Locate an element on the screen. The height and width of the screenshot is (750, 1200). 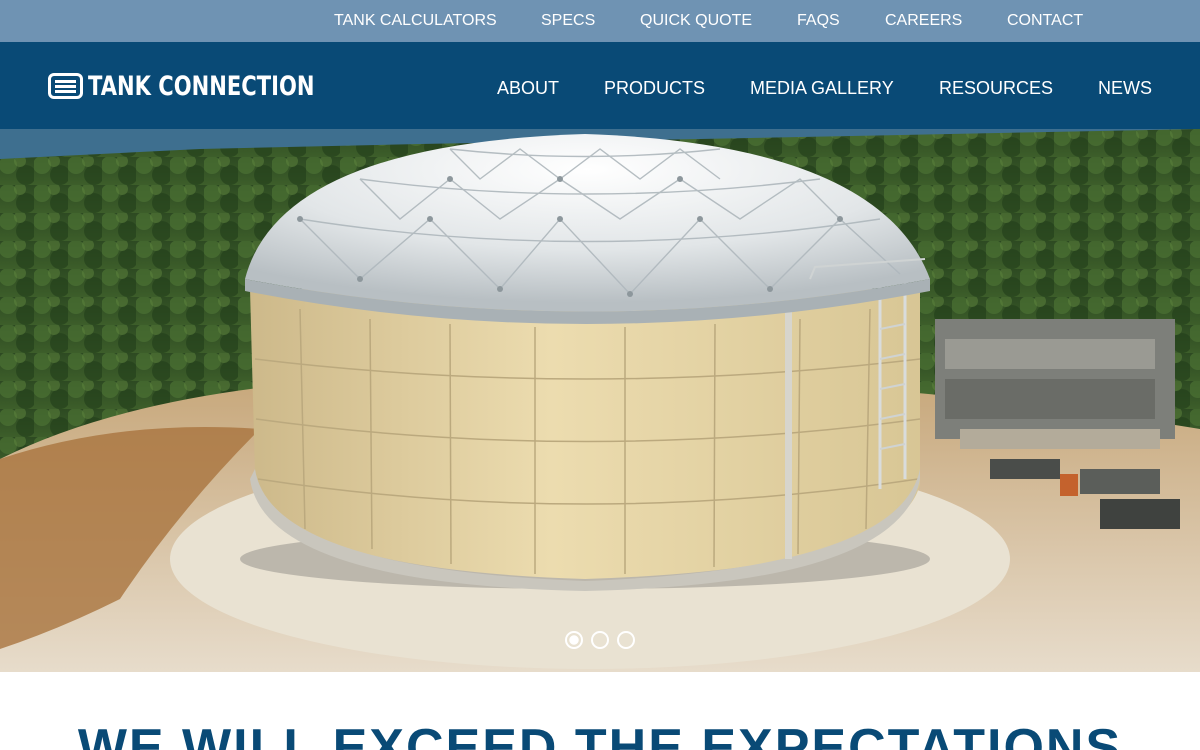
brand-name: TANK CONNECTION is located at coordinates (201, 86).